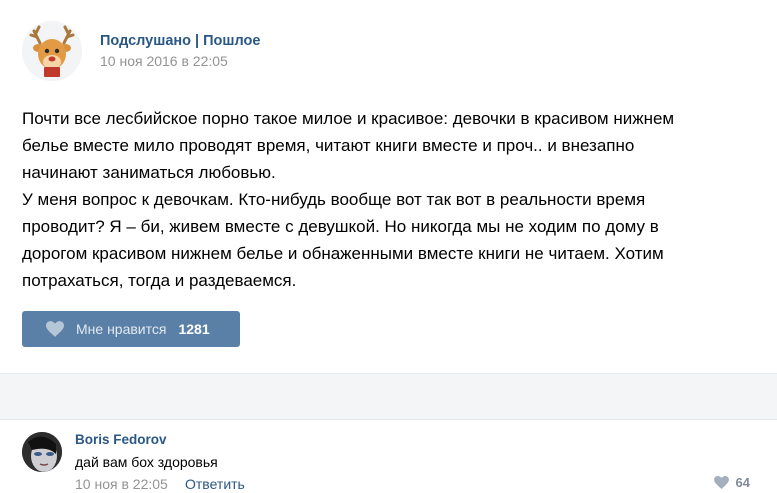 This screenshot has height=493, width=777. I want to click on post-text-line: потрахаться, тогда и раздеваемся., so click(159, 280).